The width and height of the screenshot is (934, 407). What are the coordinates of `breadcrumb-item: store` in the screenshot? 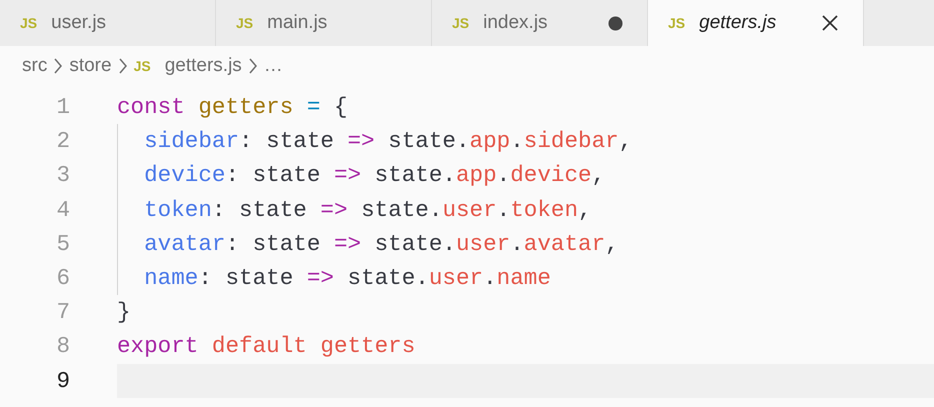 It's located at (90, 66).